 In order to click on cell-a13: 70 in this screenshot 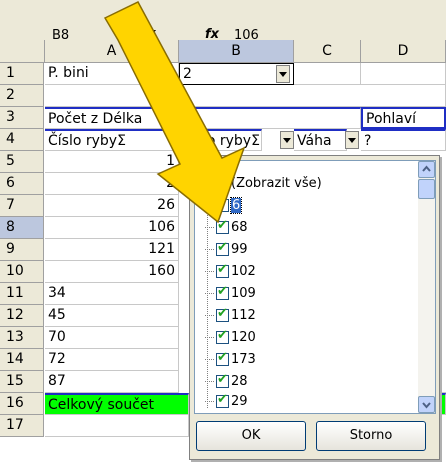, I will do `click(112, 338)`.